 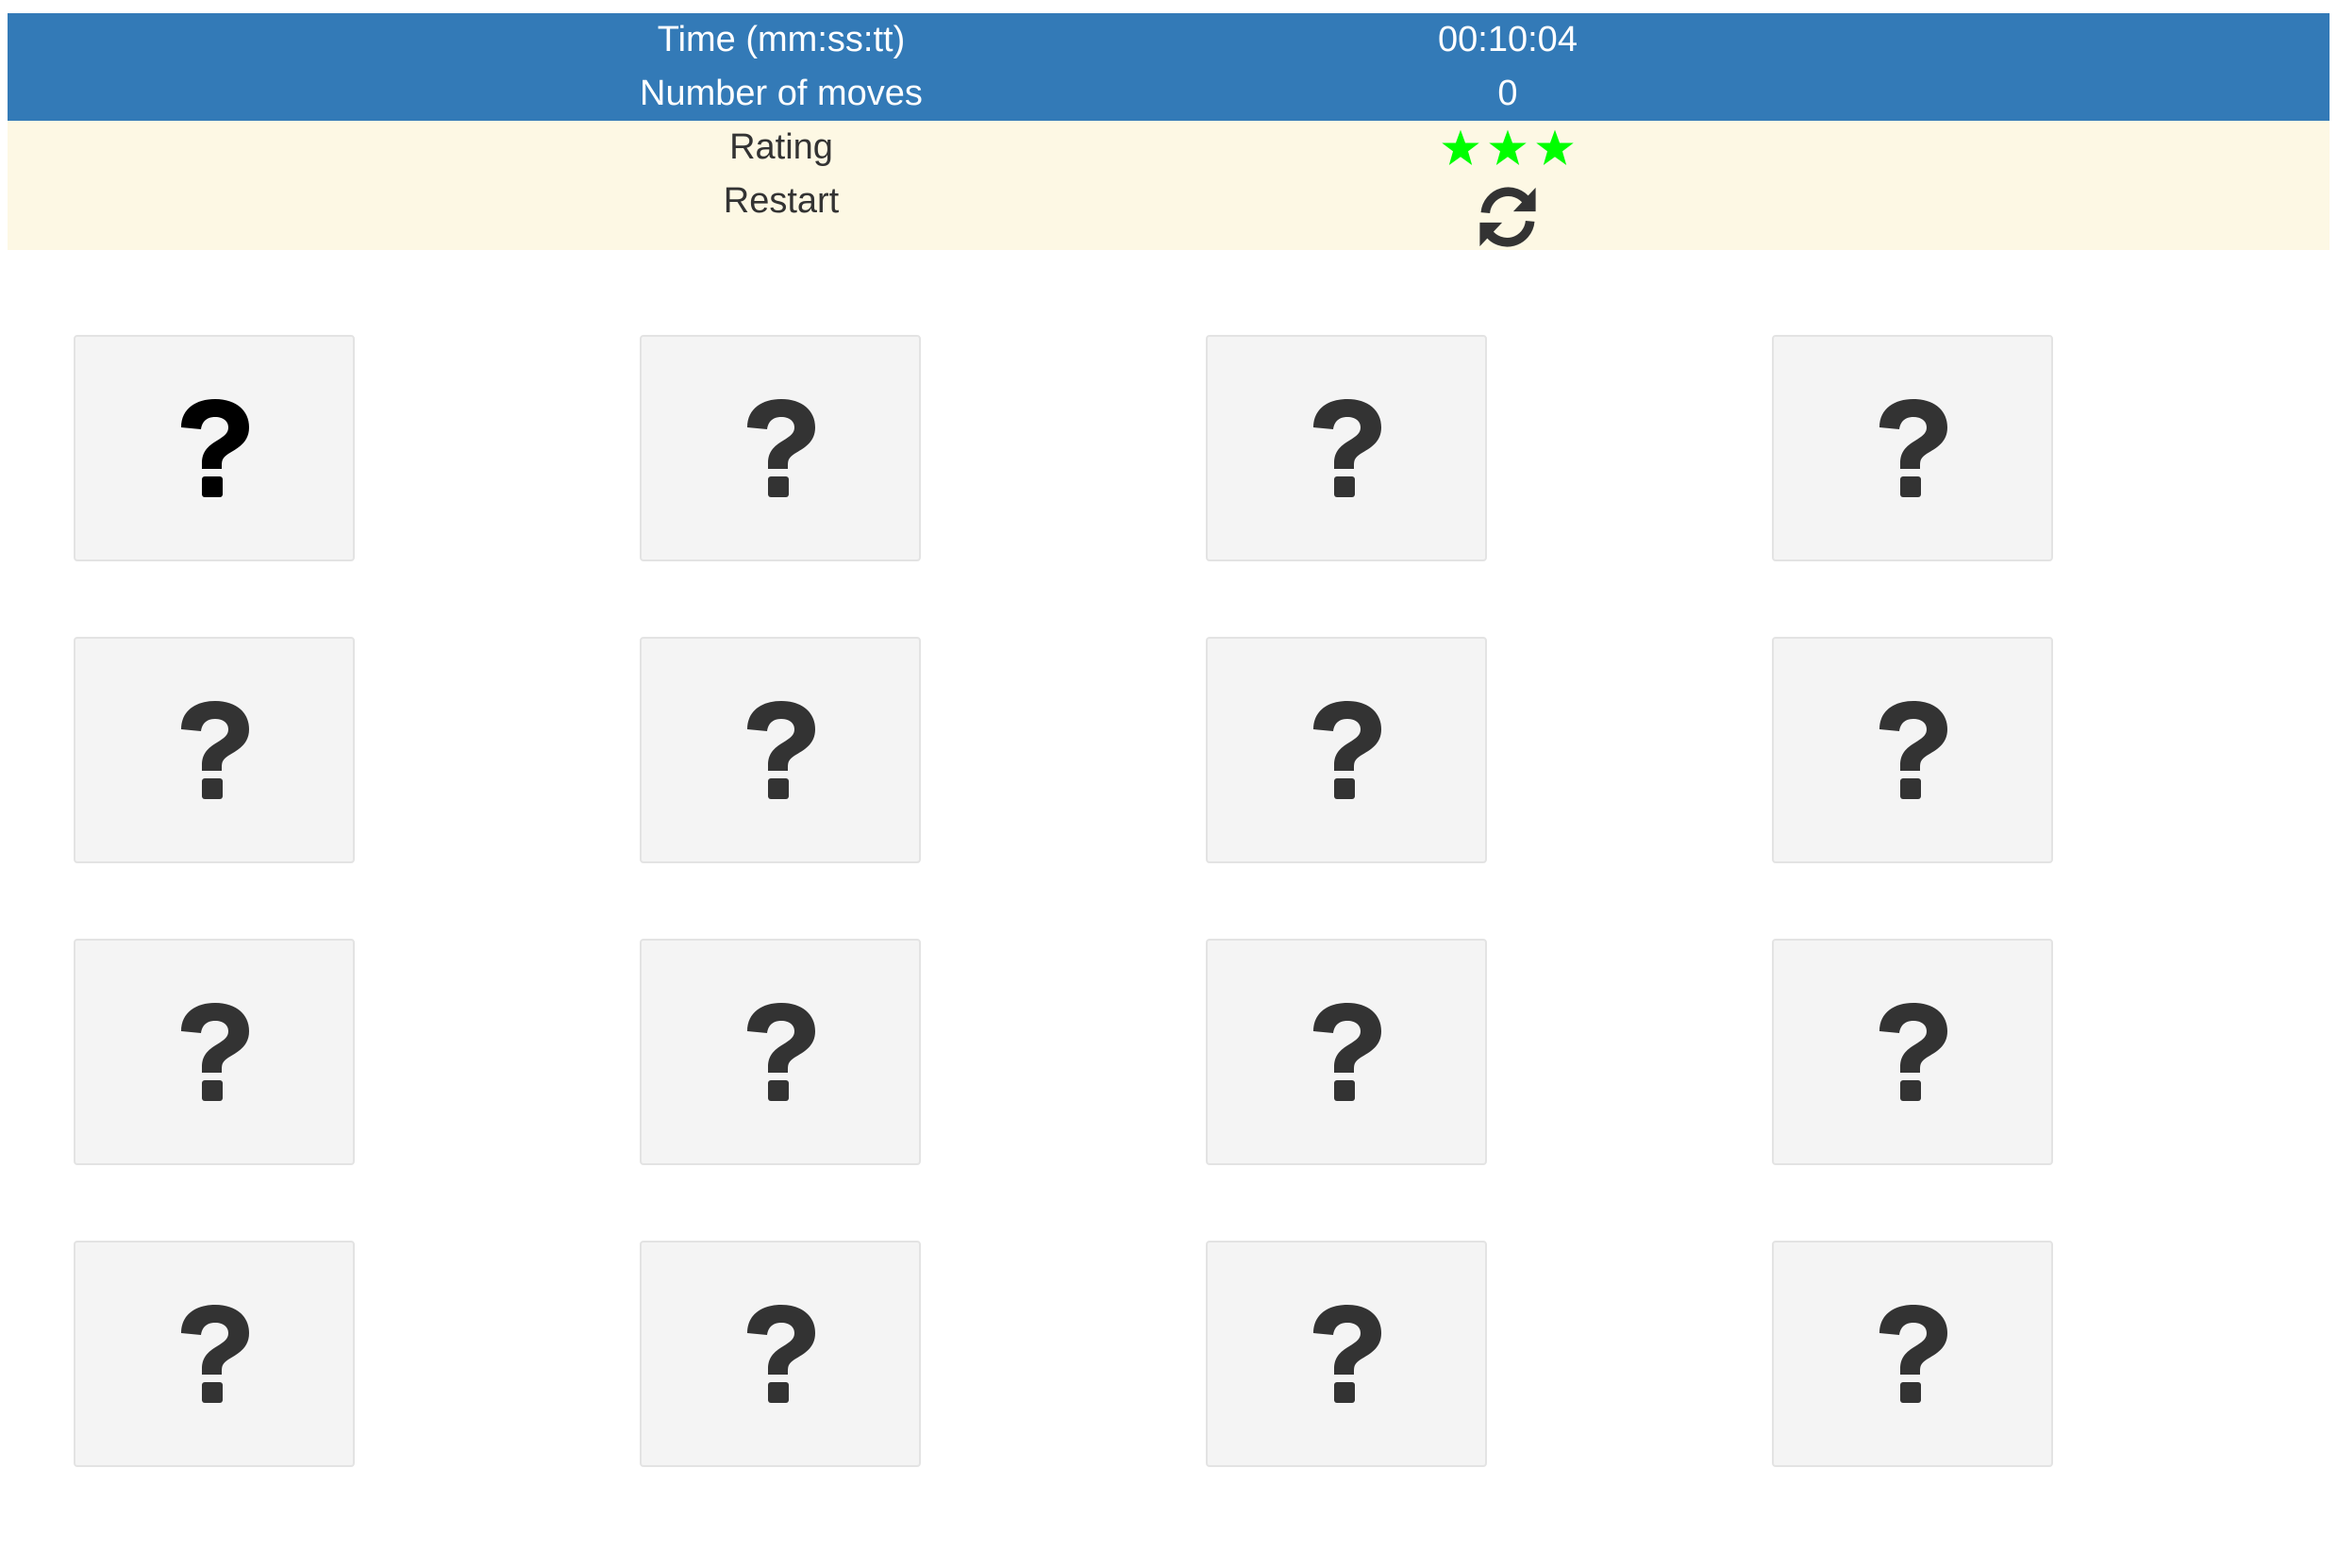 What do you see at coordinates (1169, 94) in the screenshot?
I see `moves-row: Number of moves 0` at bounding box center [1169, 94].